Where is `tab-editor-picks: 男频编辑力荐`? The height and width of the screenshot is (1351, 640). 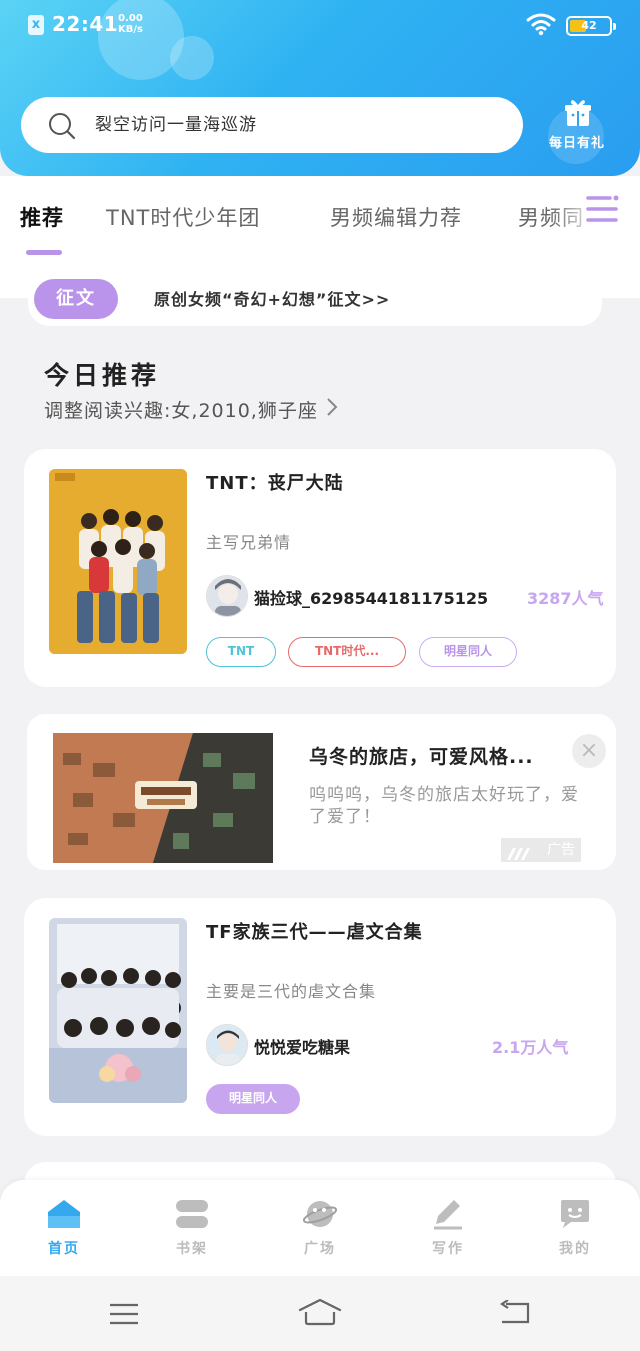
tab-editor-picks: 男频编辑力荐 is located at coordinates (396, 217).